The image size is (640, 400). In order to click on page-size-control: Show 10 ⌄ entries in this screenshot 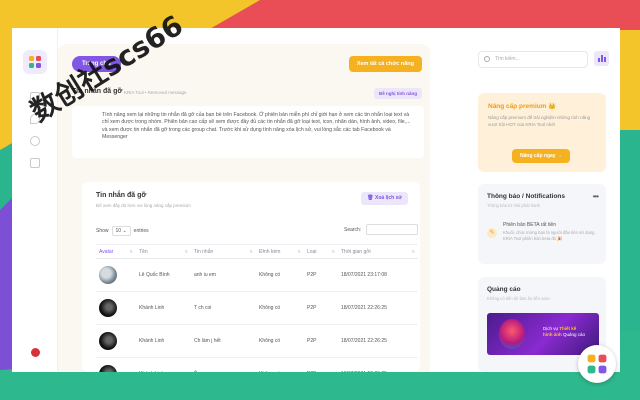, I will do `click(122, 231)`.